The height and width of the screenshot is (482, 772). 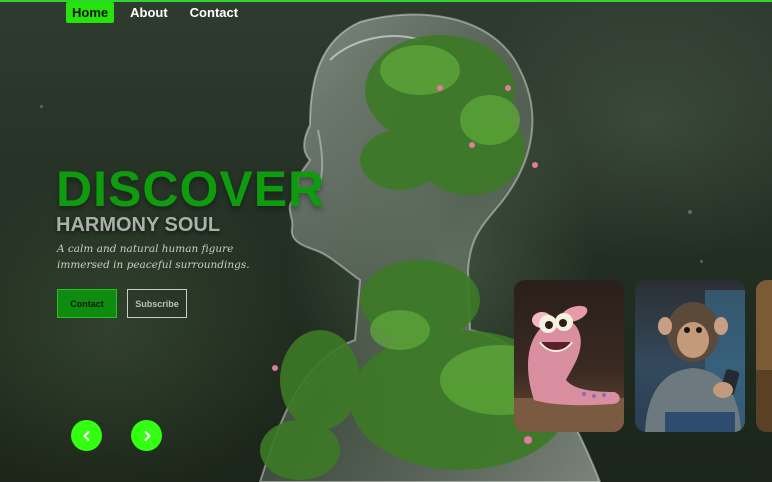 I want to click on hero-subtitle: HARMONY SOUL, so click(x=138, y=225).